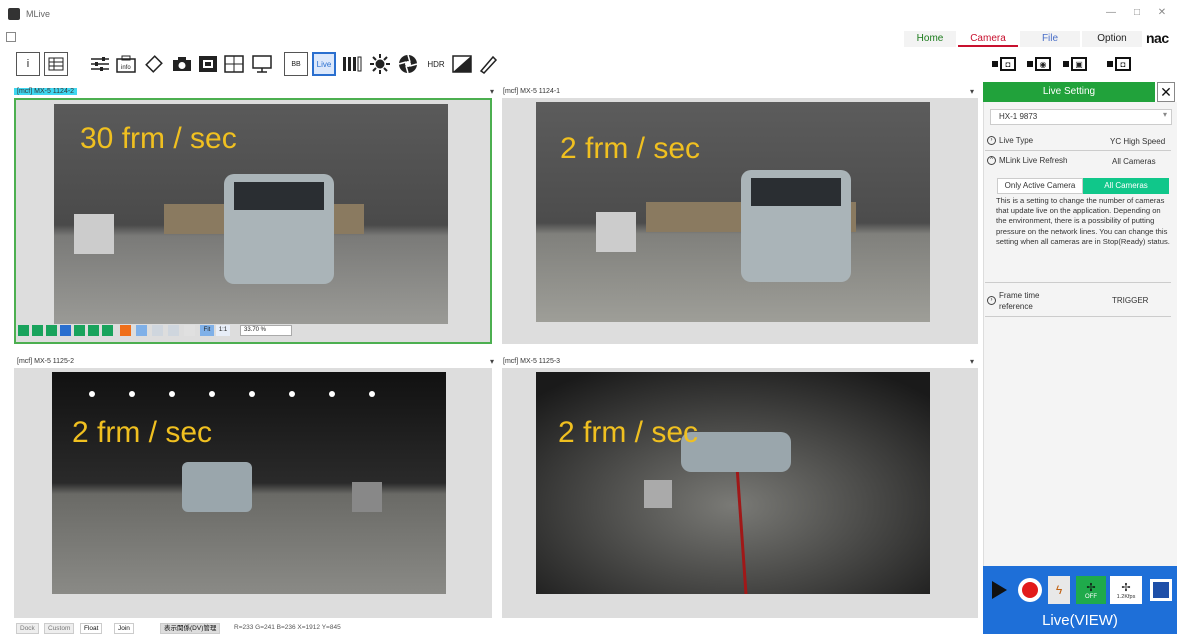 The image size is (1177, 634). What do you see at coordinates (125, 330) in the screenshot?
I see `marker-button` at bounding box center [125, 330].